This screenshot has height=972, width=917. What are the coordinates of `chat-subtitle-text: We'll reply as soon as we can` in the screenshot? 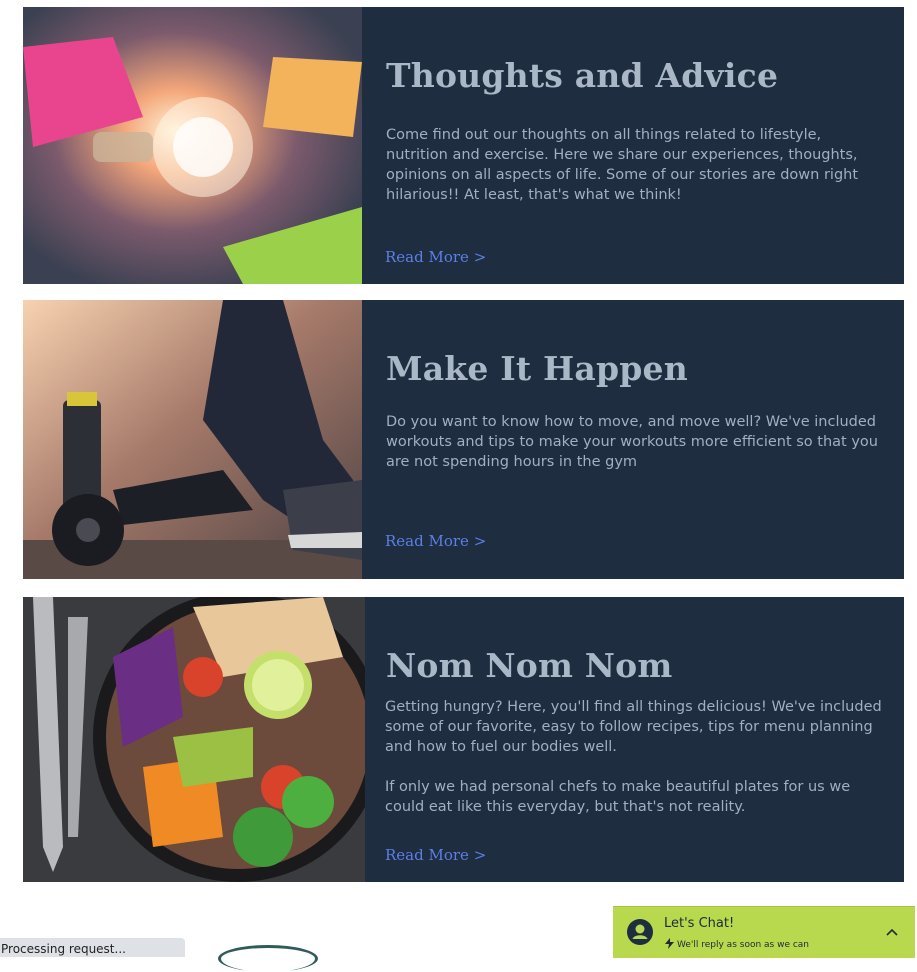 It's located at (743, 945).